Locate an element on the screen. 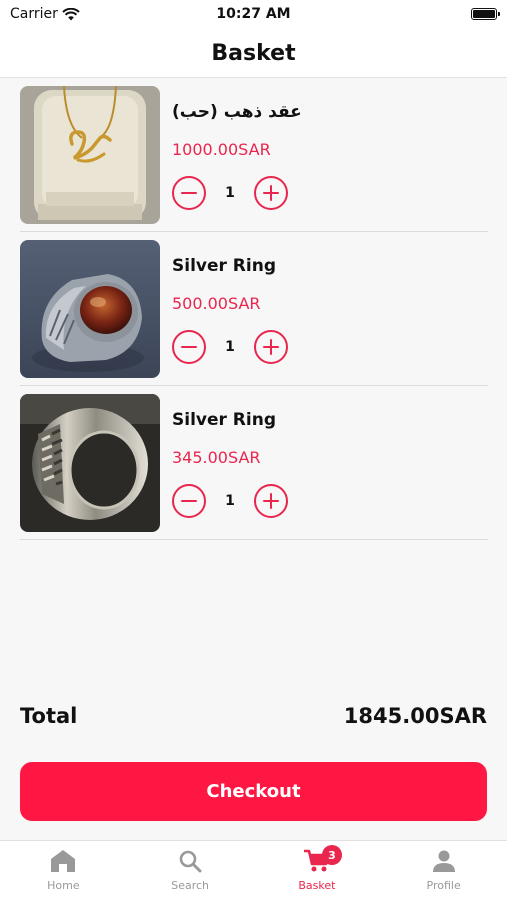  order-total: Total 1845.00SAR is located at coordinates (253, 716).